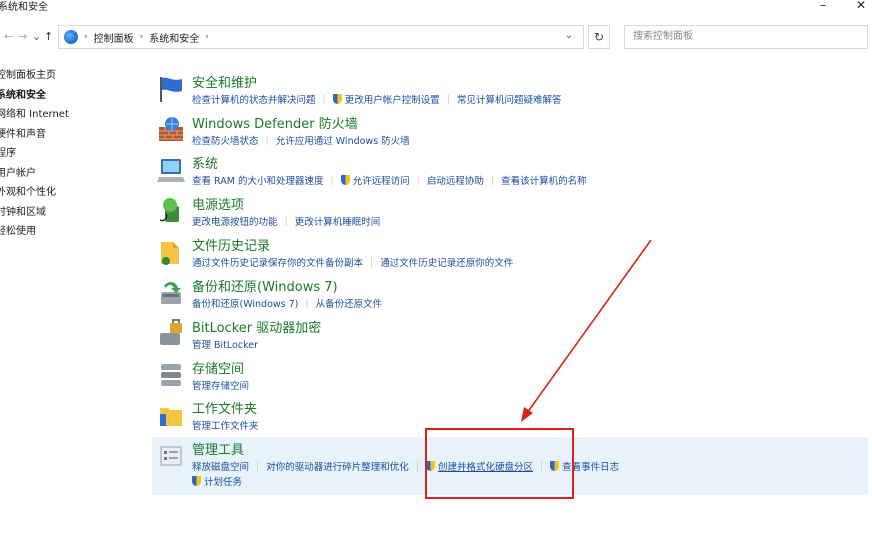  I want to click on link-backup-restore: 备份和还原(Windows 7), so click(245, 303).